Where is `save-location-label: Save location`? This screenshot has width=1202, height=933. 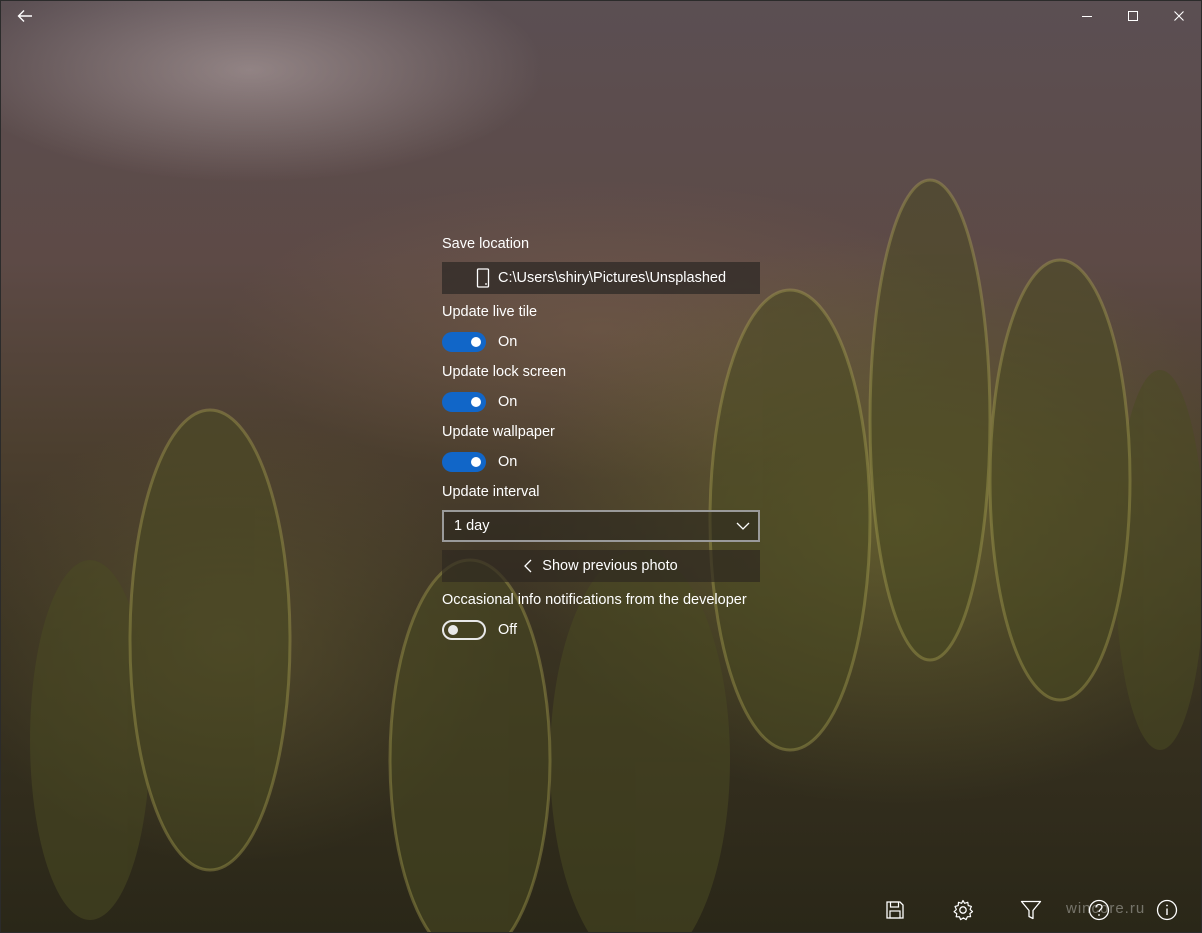
save-location-label: Save location is located at coordinates (486, 244).